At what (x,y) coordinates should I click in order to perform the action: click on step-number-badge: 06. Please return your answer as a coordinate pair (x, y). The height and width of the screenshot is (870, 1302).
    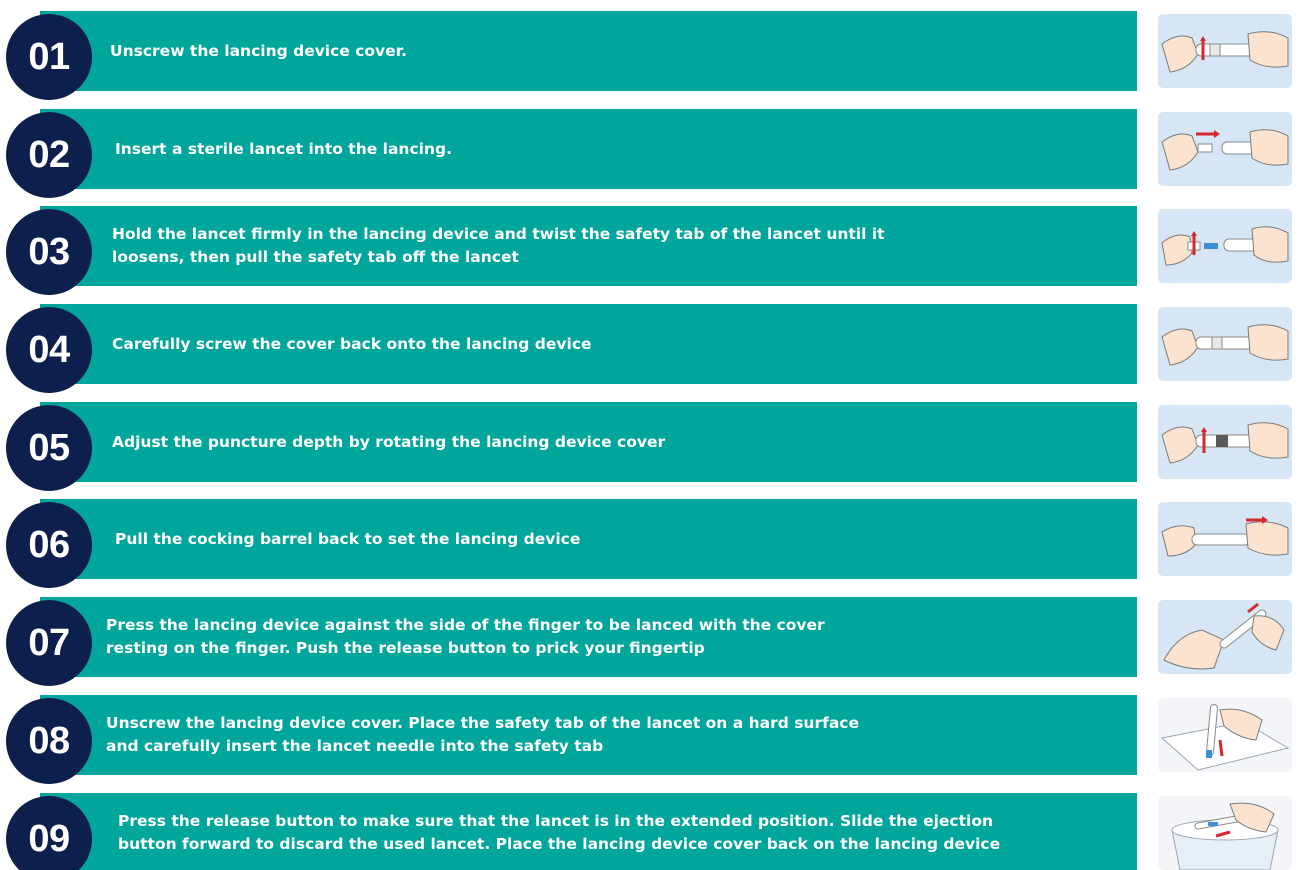
    Looking at the image, I should click on (49, 545).